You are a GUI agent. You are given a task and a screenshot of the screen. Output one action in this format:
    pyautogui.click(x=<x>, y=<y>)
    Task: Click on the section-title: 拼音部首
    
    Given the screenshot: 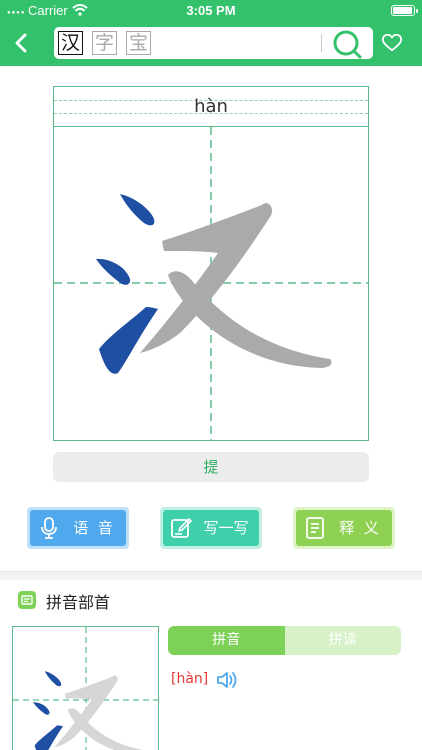 What is the action you would take?
    pyautogui.click(x=78, y=602)
    